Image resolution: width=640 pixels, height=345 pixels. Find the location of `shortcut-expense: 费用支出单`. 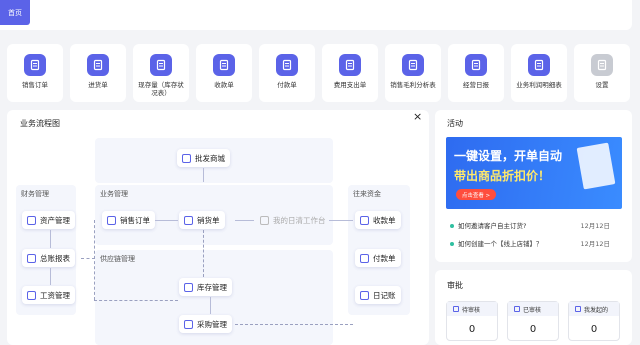

shortcut-expense: 费用支出单 is located at coordinates (350, 73).